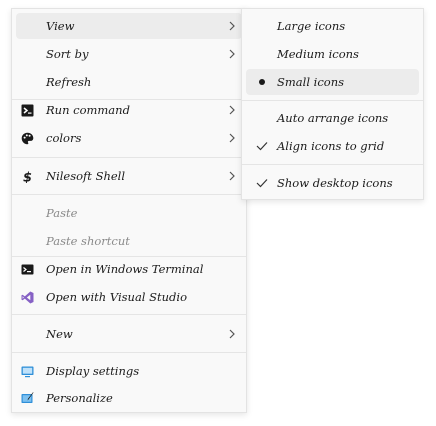 The image size is (436, 426). Describe the element at coordinates (311, 26) in the screenshot. I see `submenu-item-label: Large icons` at that location.